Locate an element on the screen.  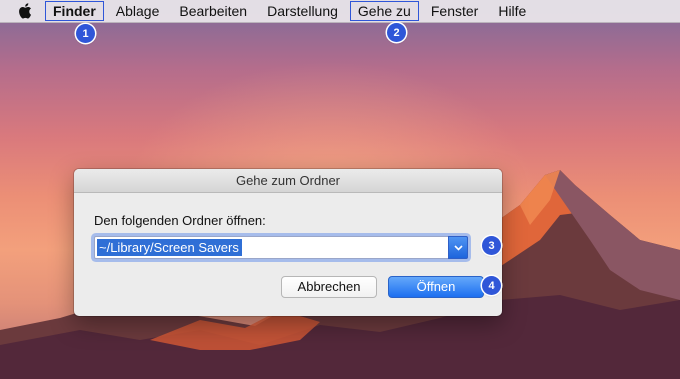
menu-gehe-zu: Gehe zu is located at coordinates (384, 11).